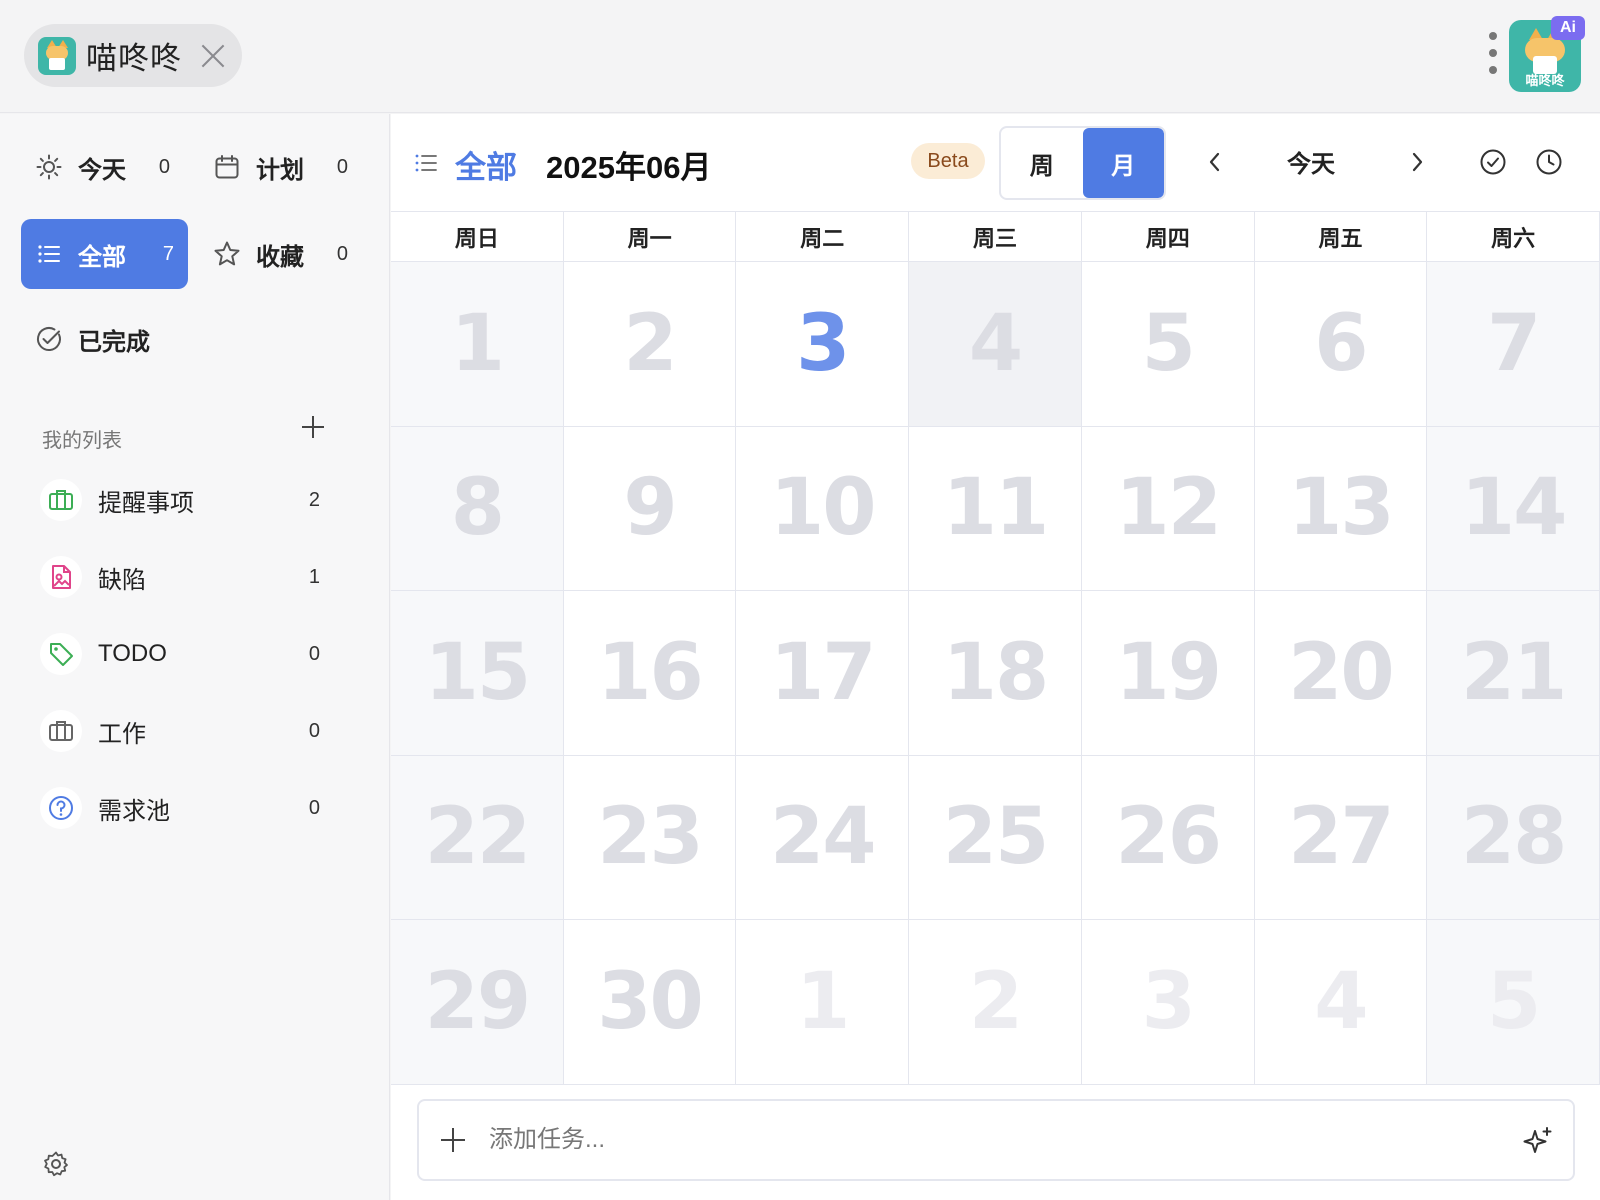  Describe the element at coordinates (1549, 164) in the screenshot. I see `clock-icon` at that location.